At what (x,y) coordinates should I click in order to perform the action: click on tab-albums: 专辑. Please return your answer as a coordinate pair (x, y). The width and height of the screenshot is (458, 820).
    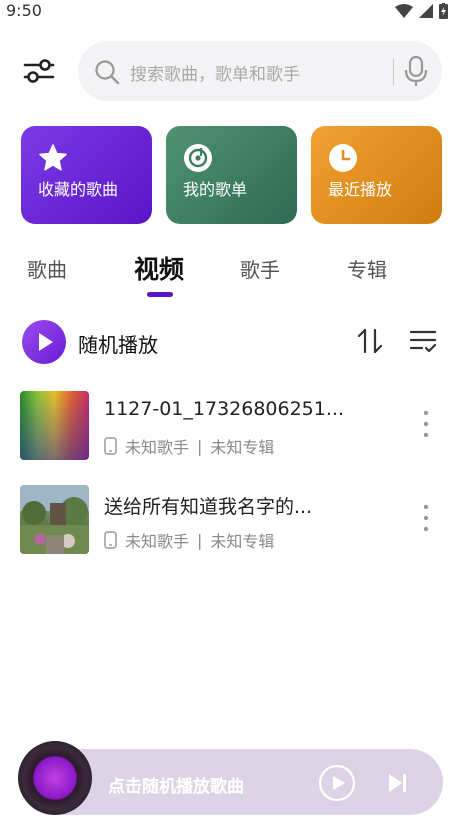
    Looking at the image, I should click on (367, 268).